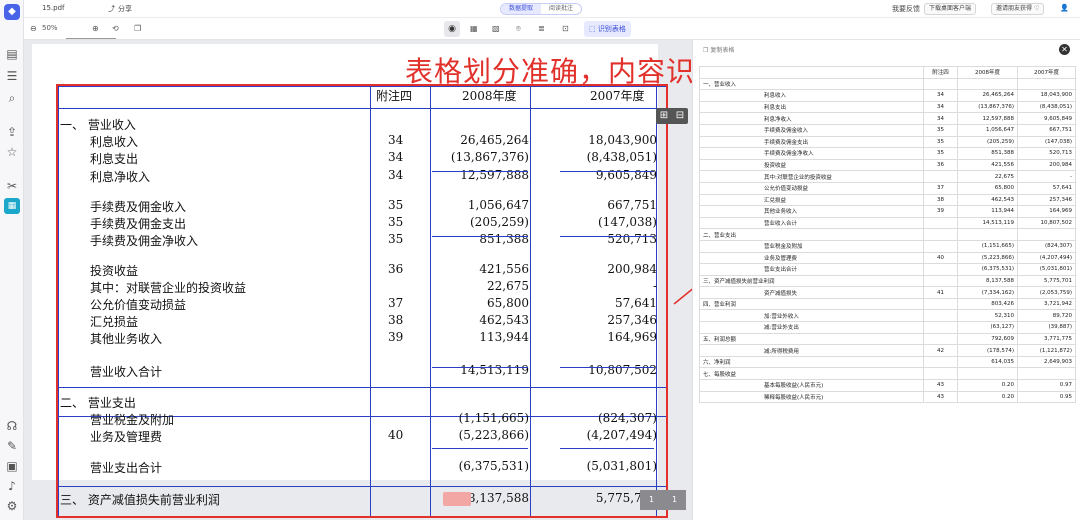 The height and width of the screenshot is (520, 1080). Describe the element at coordinates (887, 130) in the screenshot. I see `table-row: 手续费及佣金收入 35 1,056,647 667,751` at that location.